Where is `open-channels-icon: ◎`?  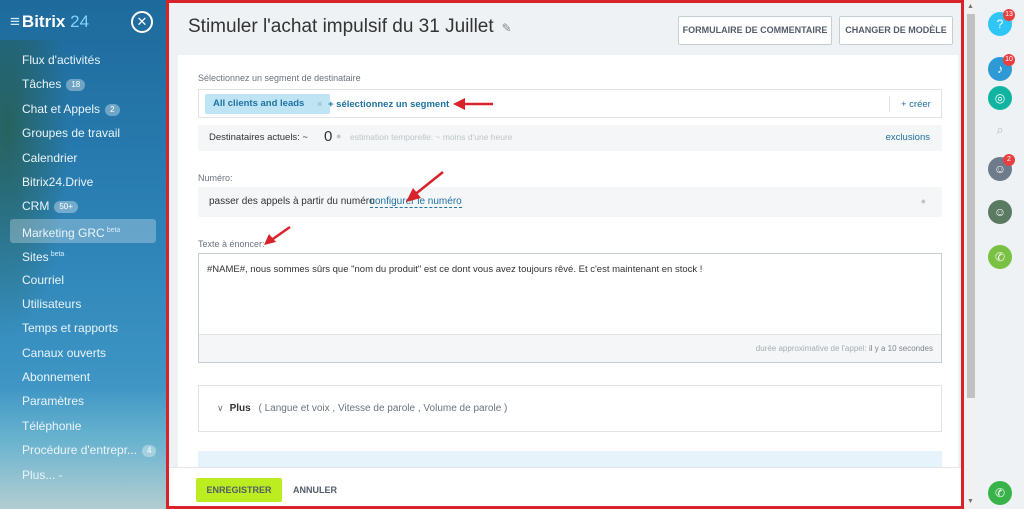 open-channels-icon: ◎ is located at coordinates (1000, 98).